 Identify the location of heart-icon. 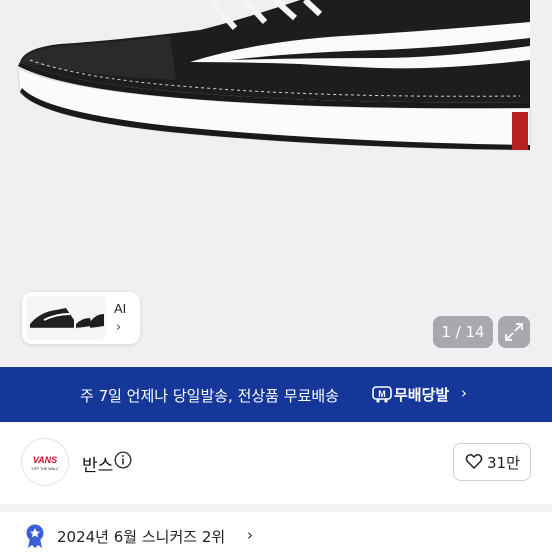
(474, 461).